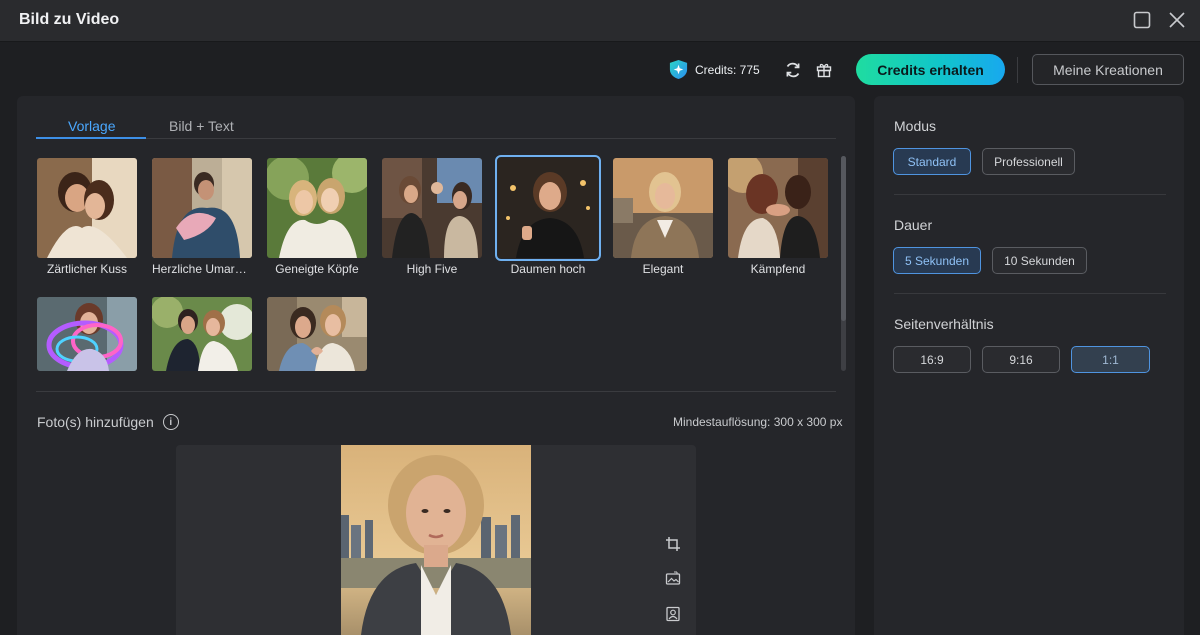 Image resolution: width=1200 pixels, height=635 pixels. Describe the element at coordinates (432, 269) in the screenshot. I see `template-label: High Five` at that location.